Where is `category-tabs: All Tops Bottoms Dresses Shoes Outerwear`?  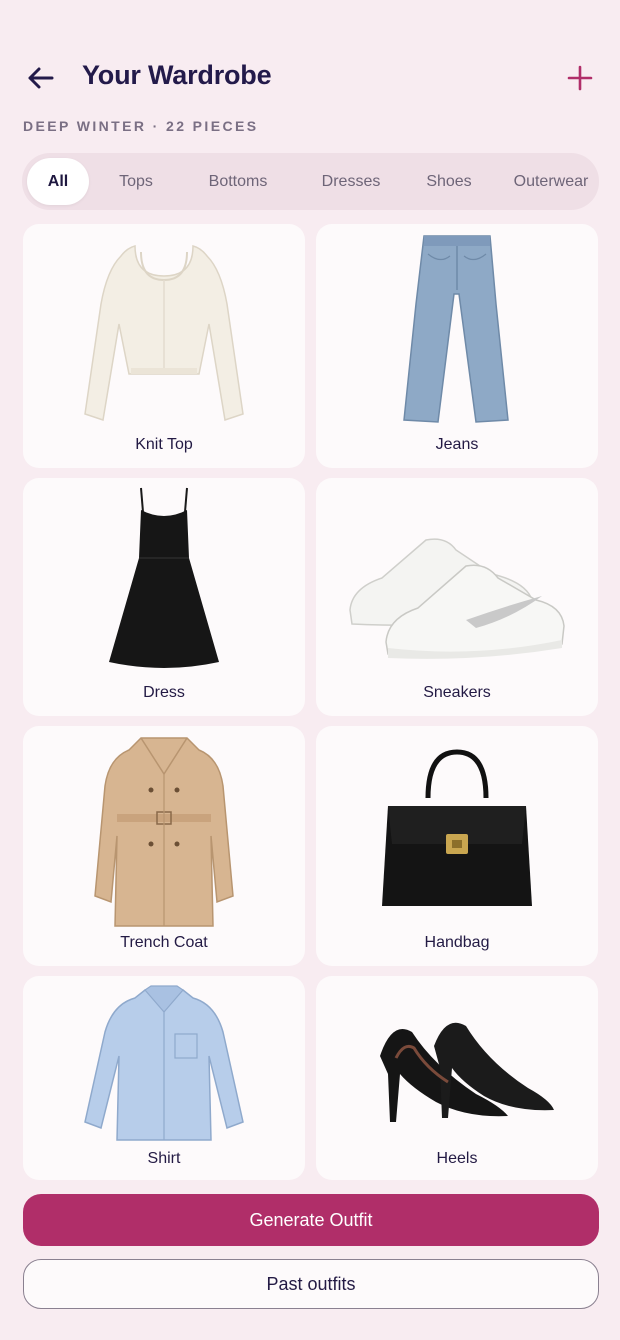
category-tabs: All Tops Bottoms Dresses Shoes Outerwear is located at coordinates (310, 181).